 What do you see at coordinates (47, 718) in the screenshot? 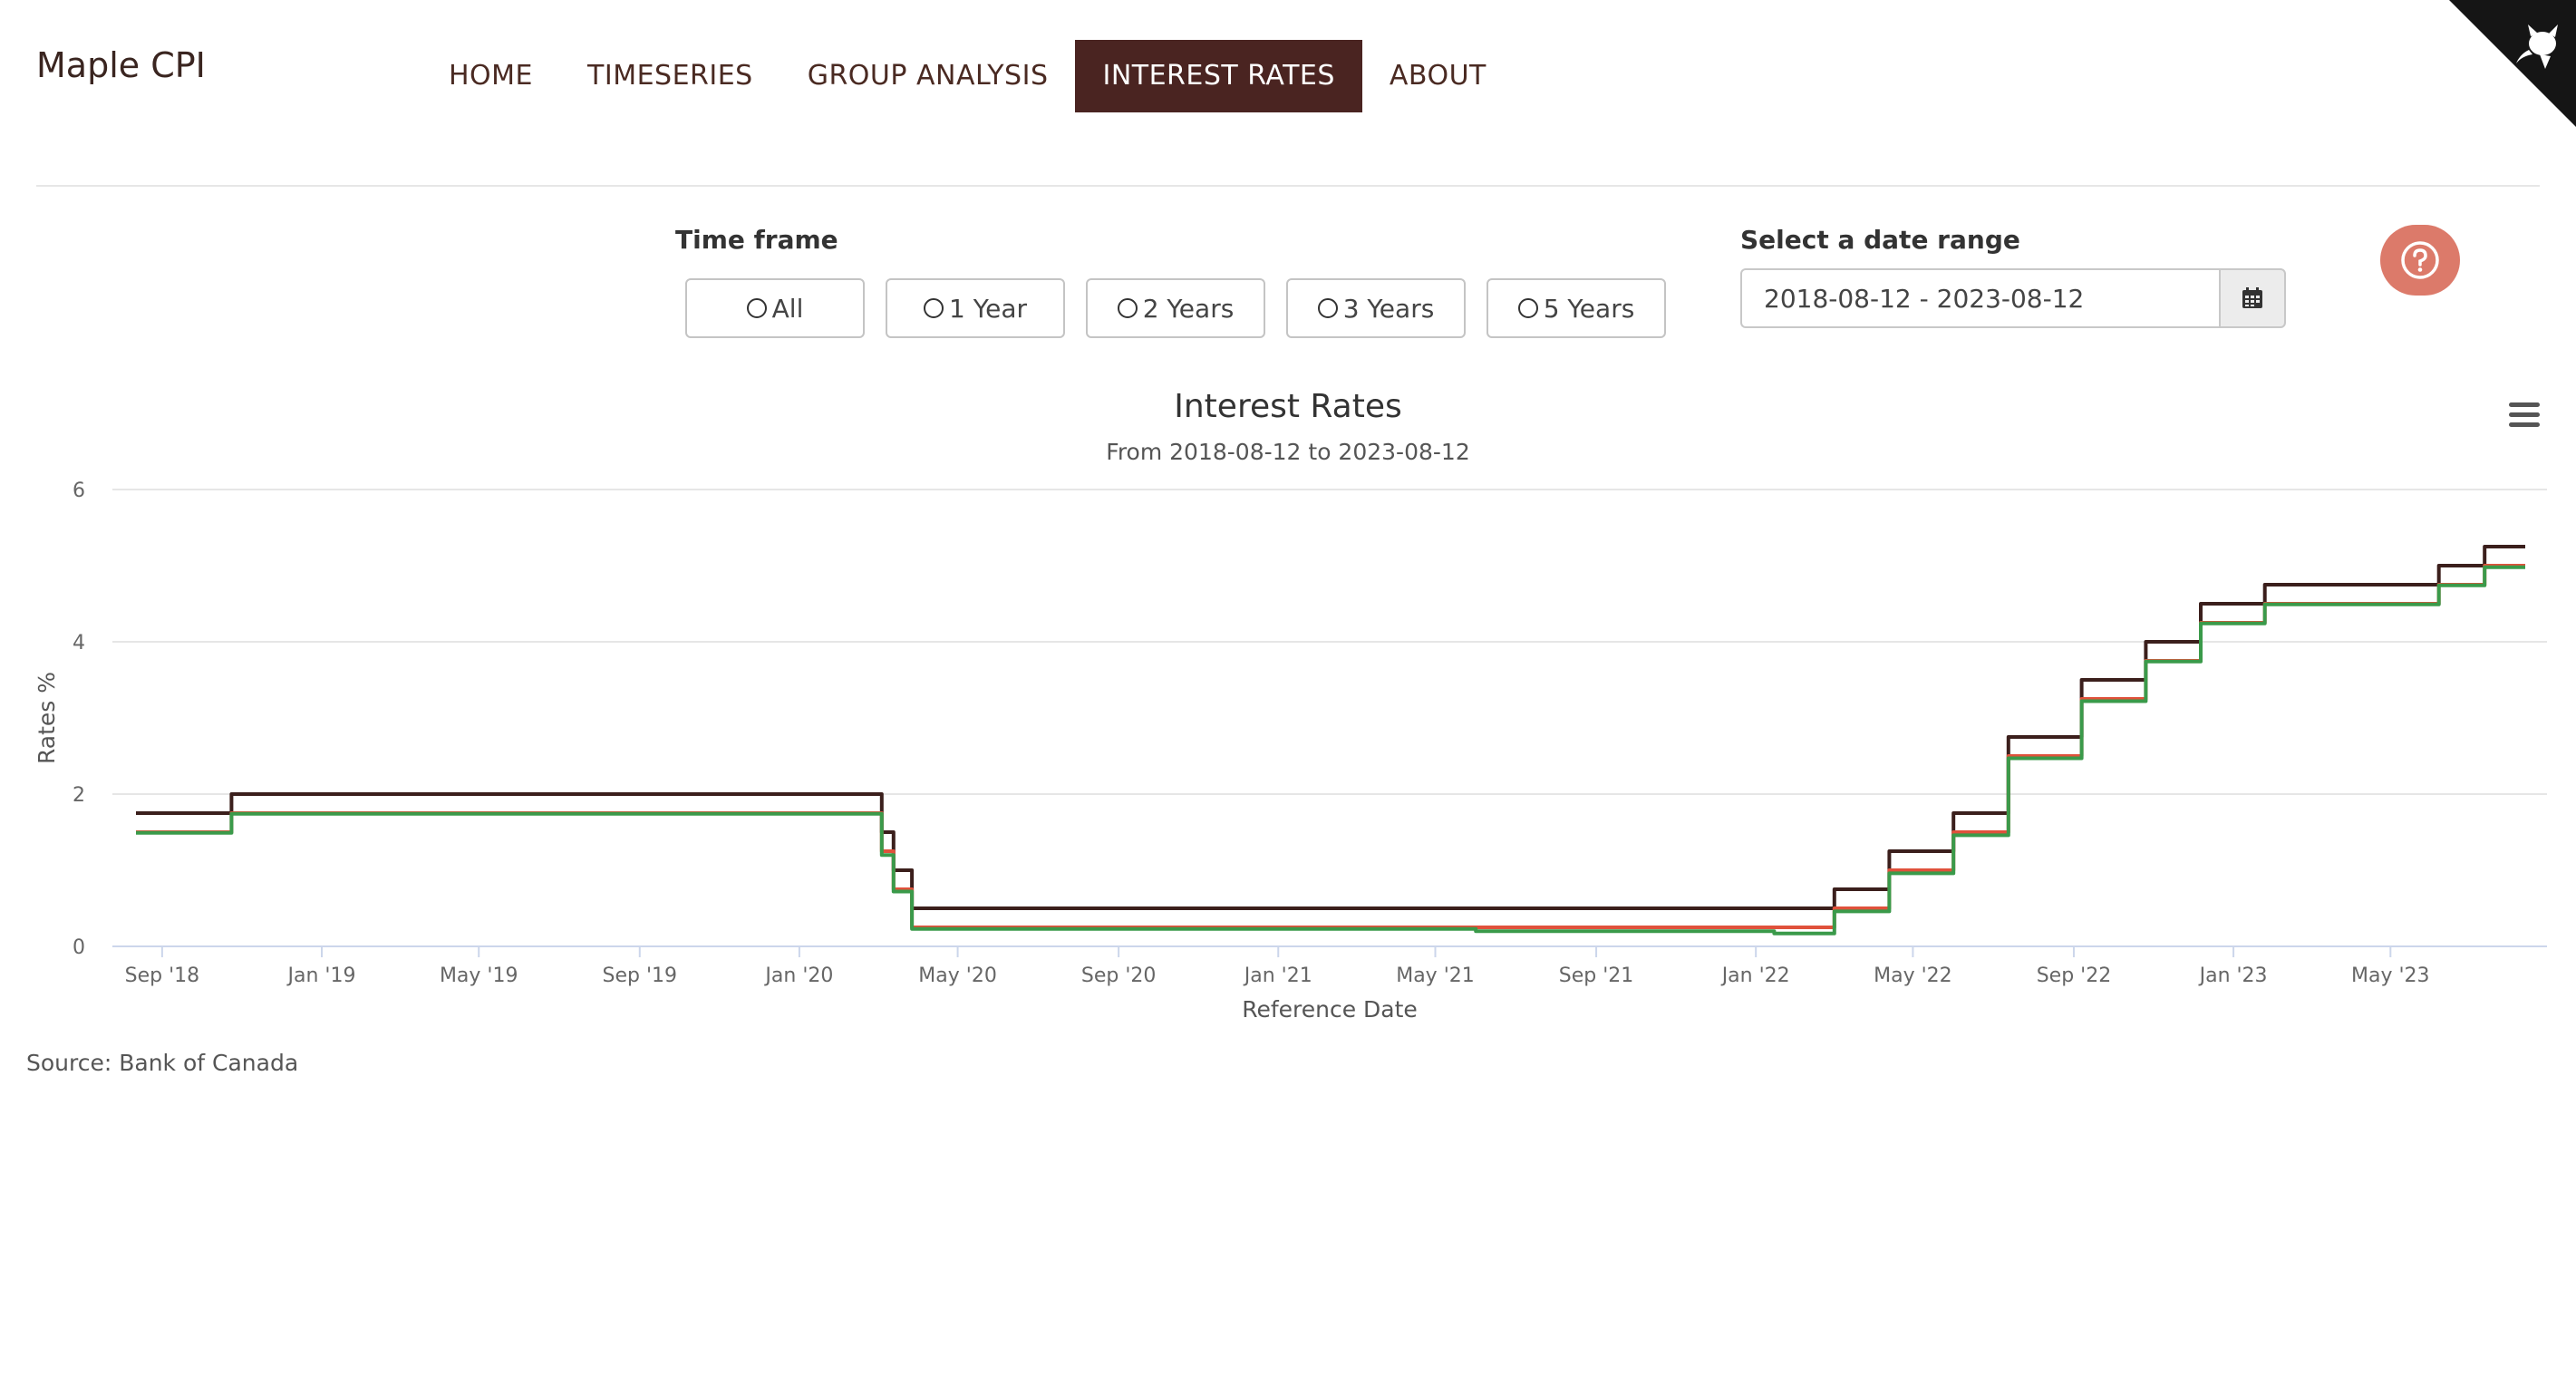
I see `y-axis-title: Rates %` at bounding box center [47, 718].